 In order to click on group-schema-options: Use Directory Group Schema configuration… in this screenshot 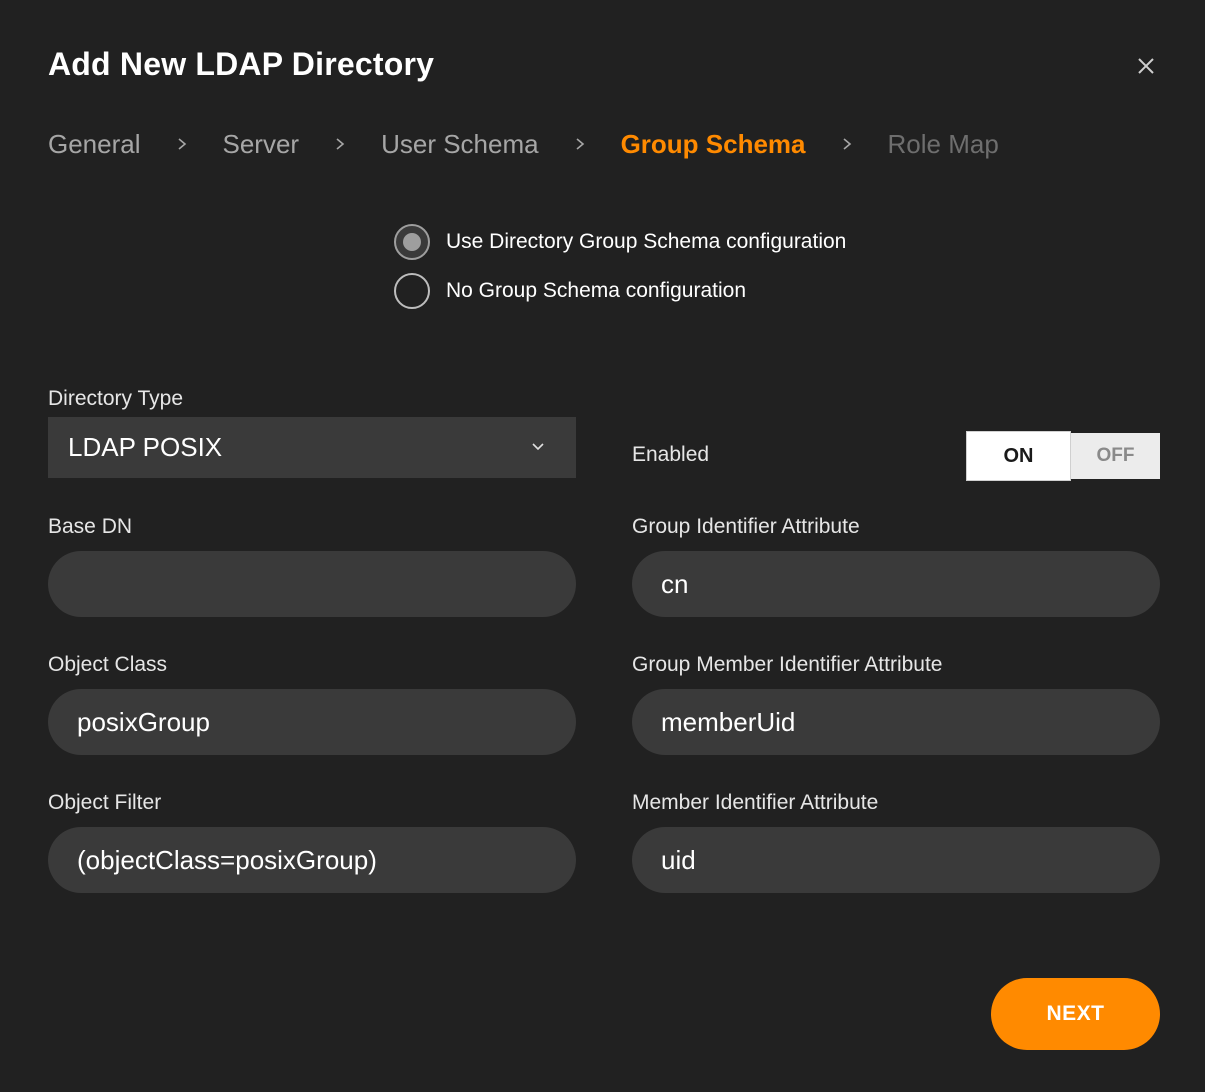, I will do `click(620, 271)`.